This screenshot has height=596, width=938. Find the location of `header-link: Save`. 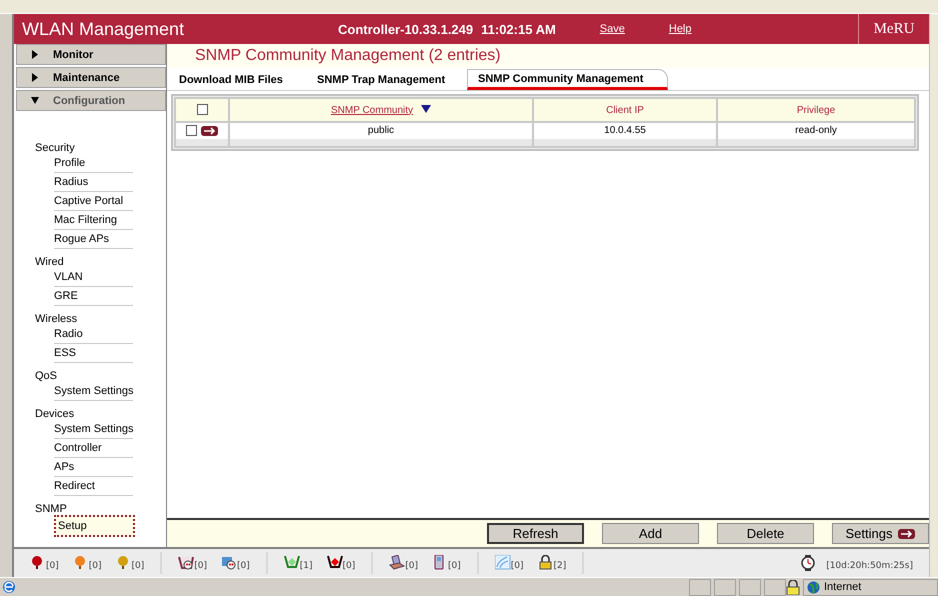

header-link: Save is located at coordinates (612, 29).